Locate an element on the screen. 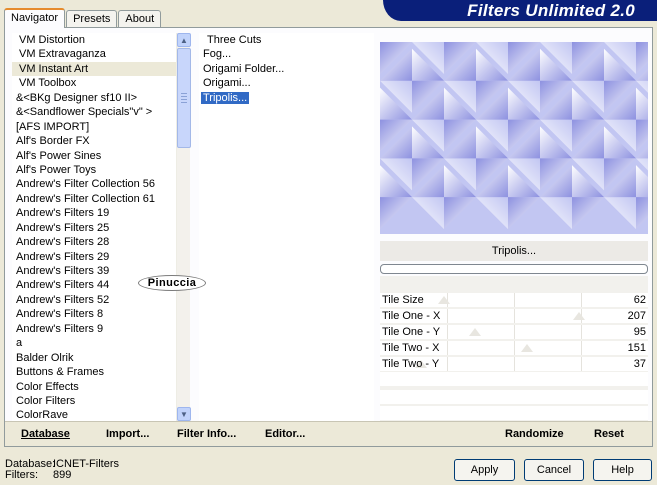 The image size is (657, 485). category-item: Color Filters is located at coordinates (94, 401).